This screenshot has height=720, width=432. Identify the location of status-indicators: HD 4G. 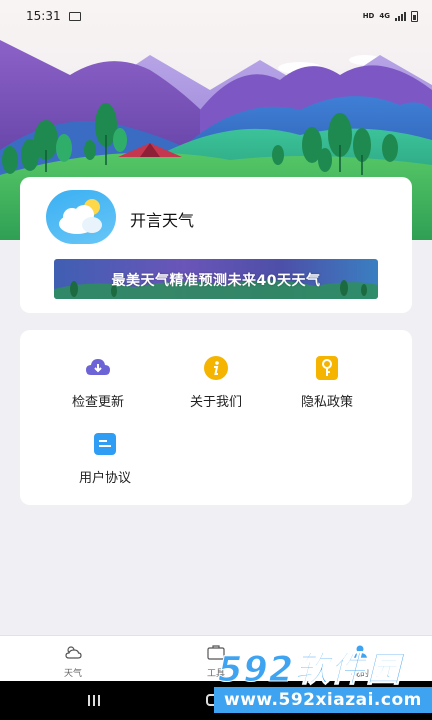
(390, 16).